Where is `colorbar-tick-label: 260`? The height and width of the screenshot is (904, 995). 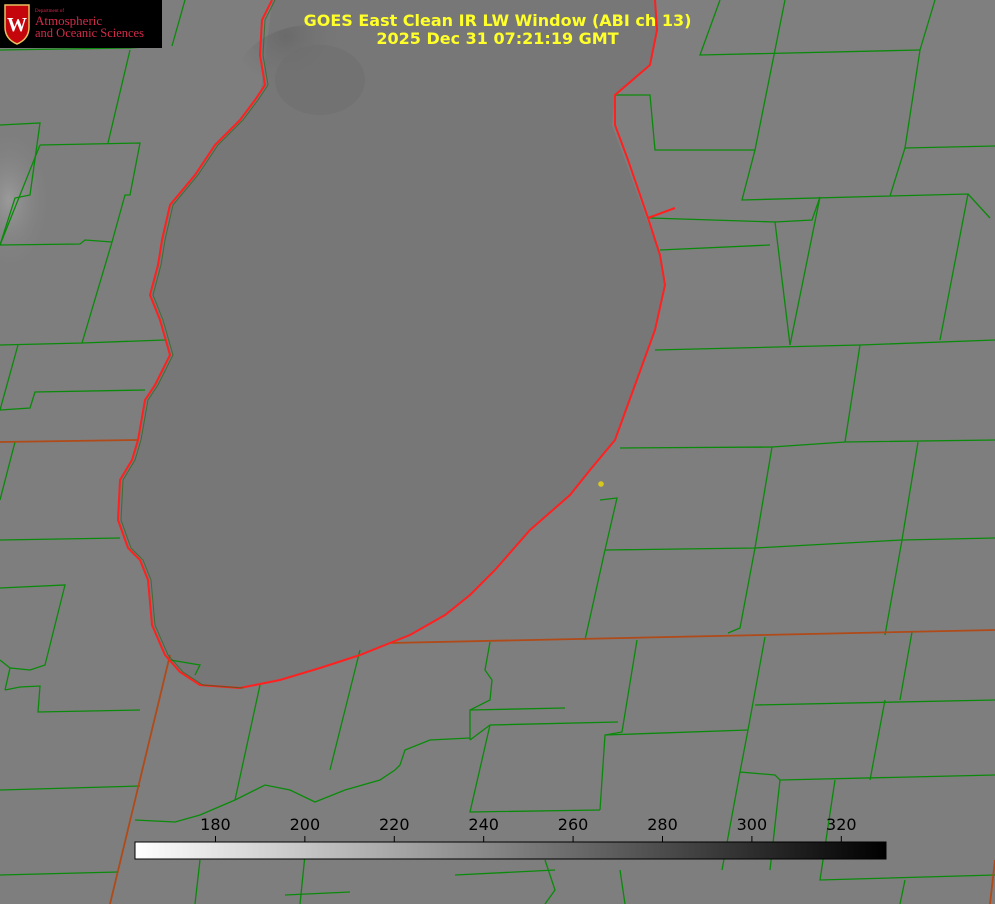 colorbar-tick-label: 260 is located at coordinates (573, 824).